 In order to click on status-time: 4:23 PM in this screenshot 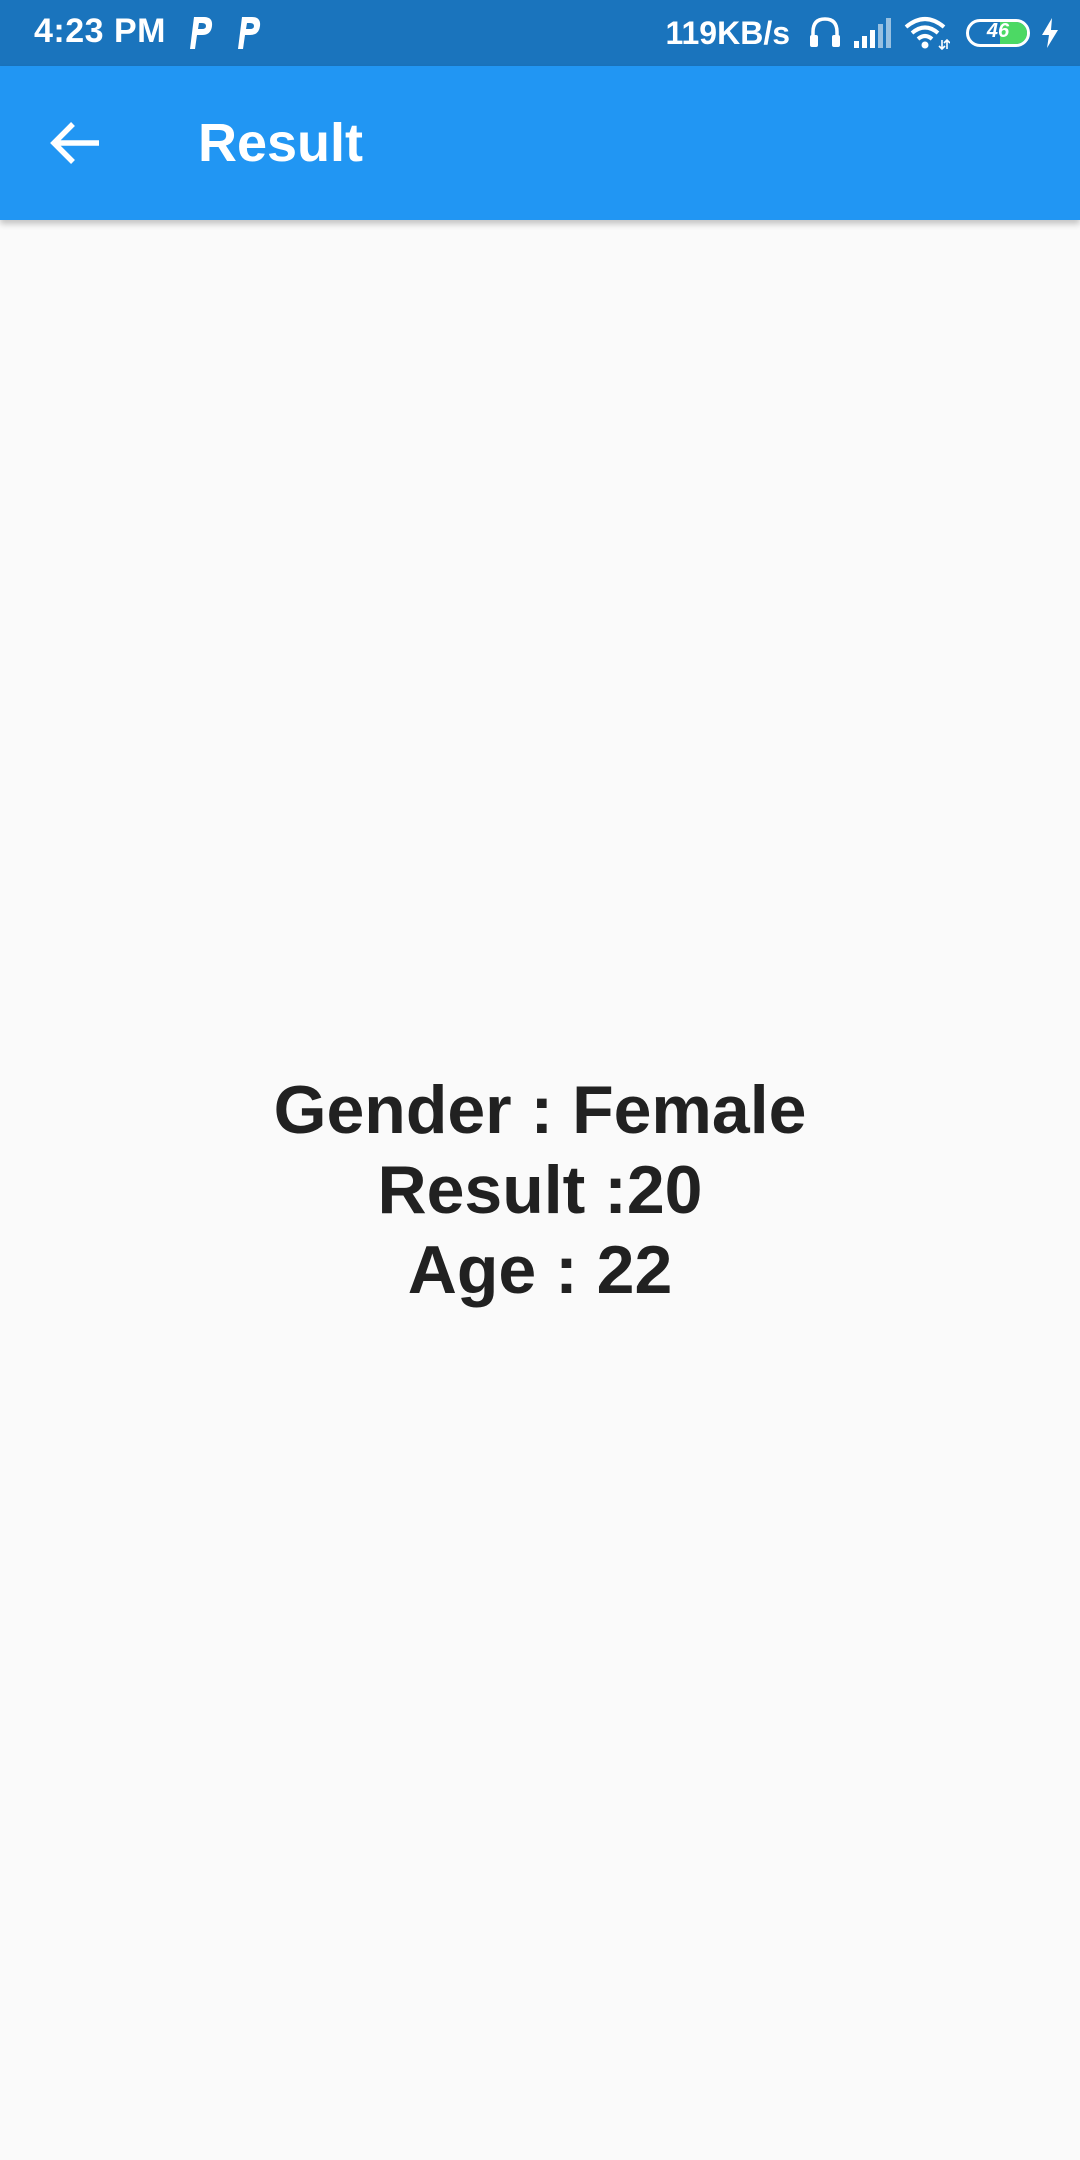, I will do `click(100, 31)`.